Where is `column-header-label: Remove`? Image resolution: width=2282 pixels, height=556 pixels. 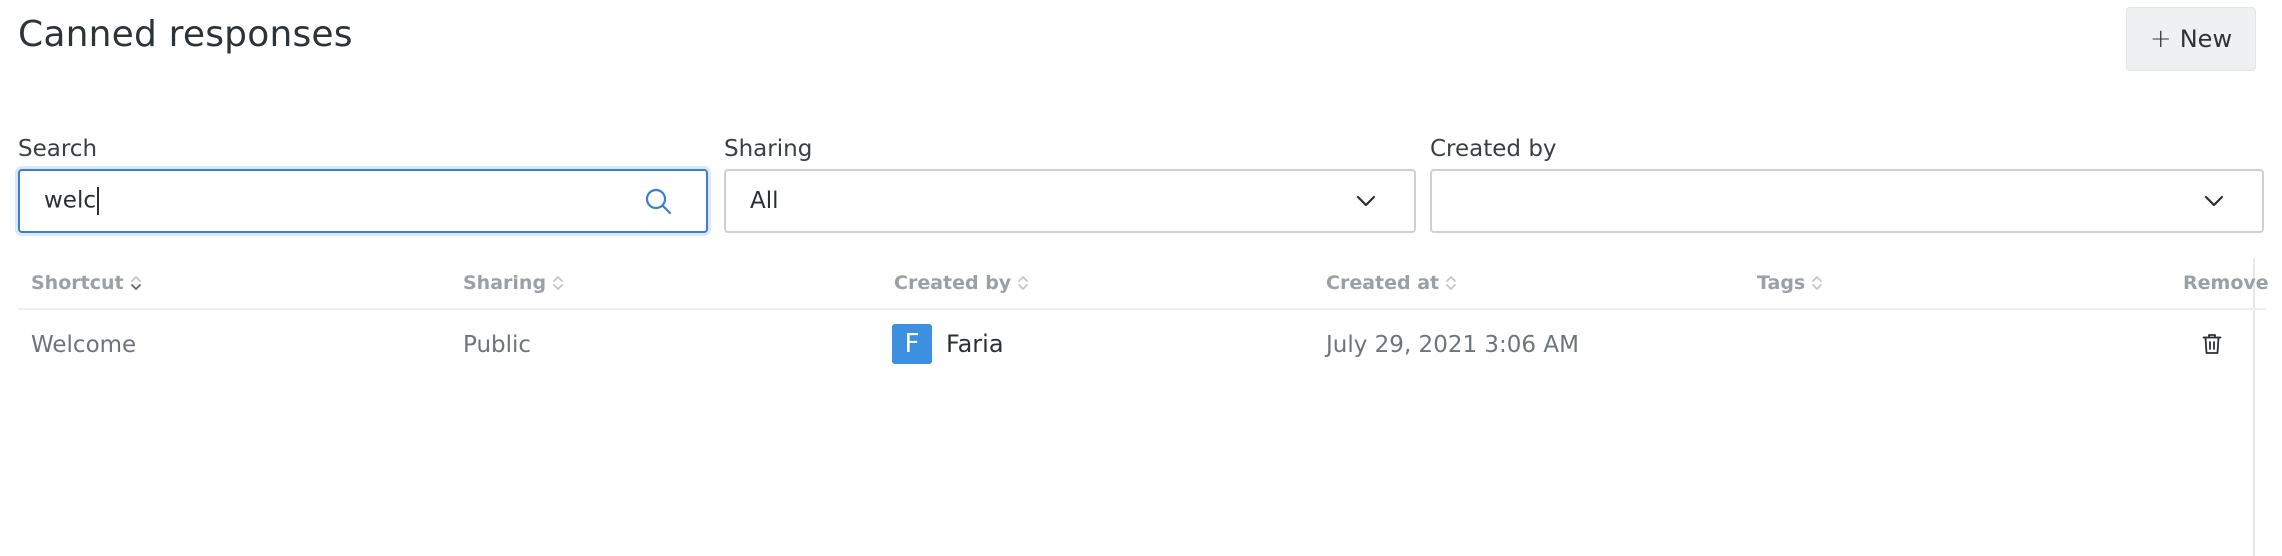 column-header-label: Remove is located at coordinates (2226, 283).